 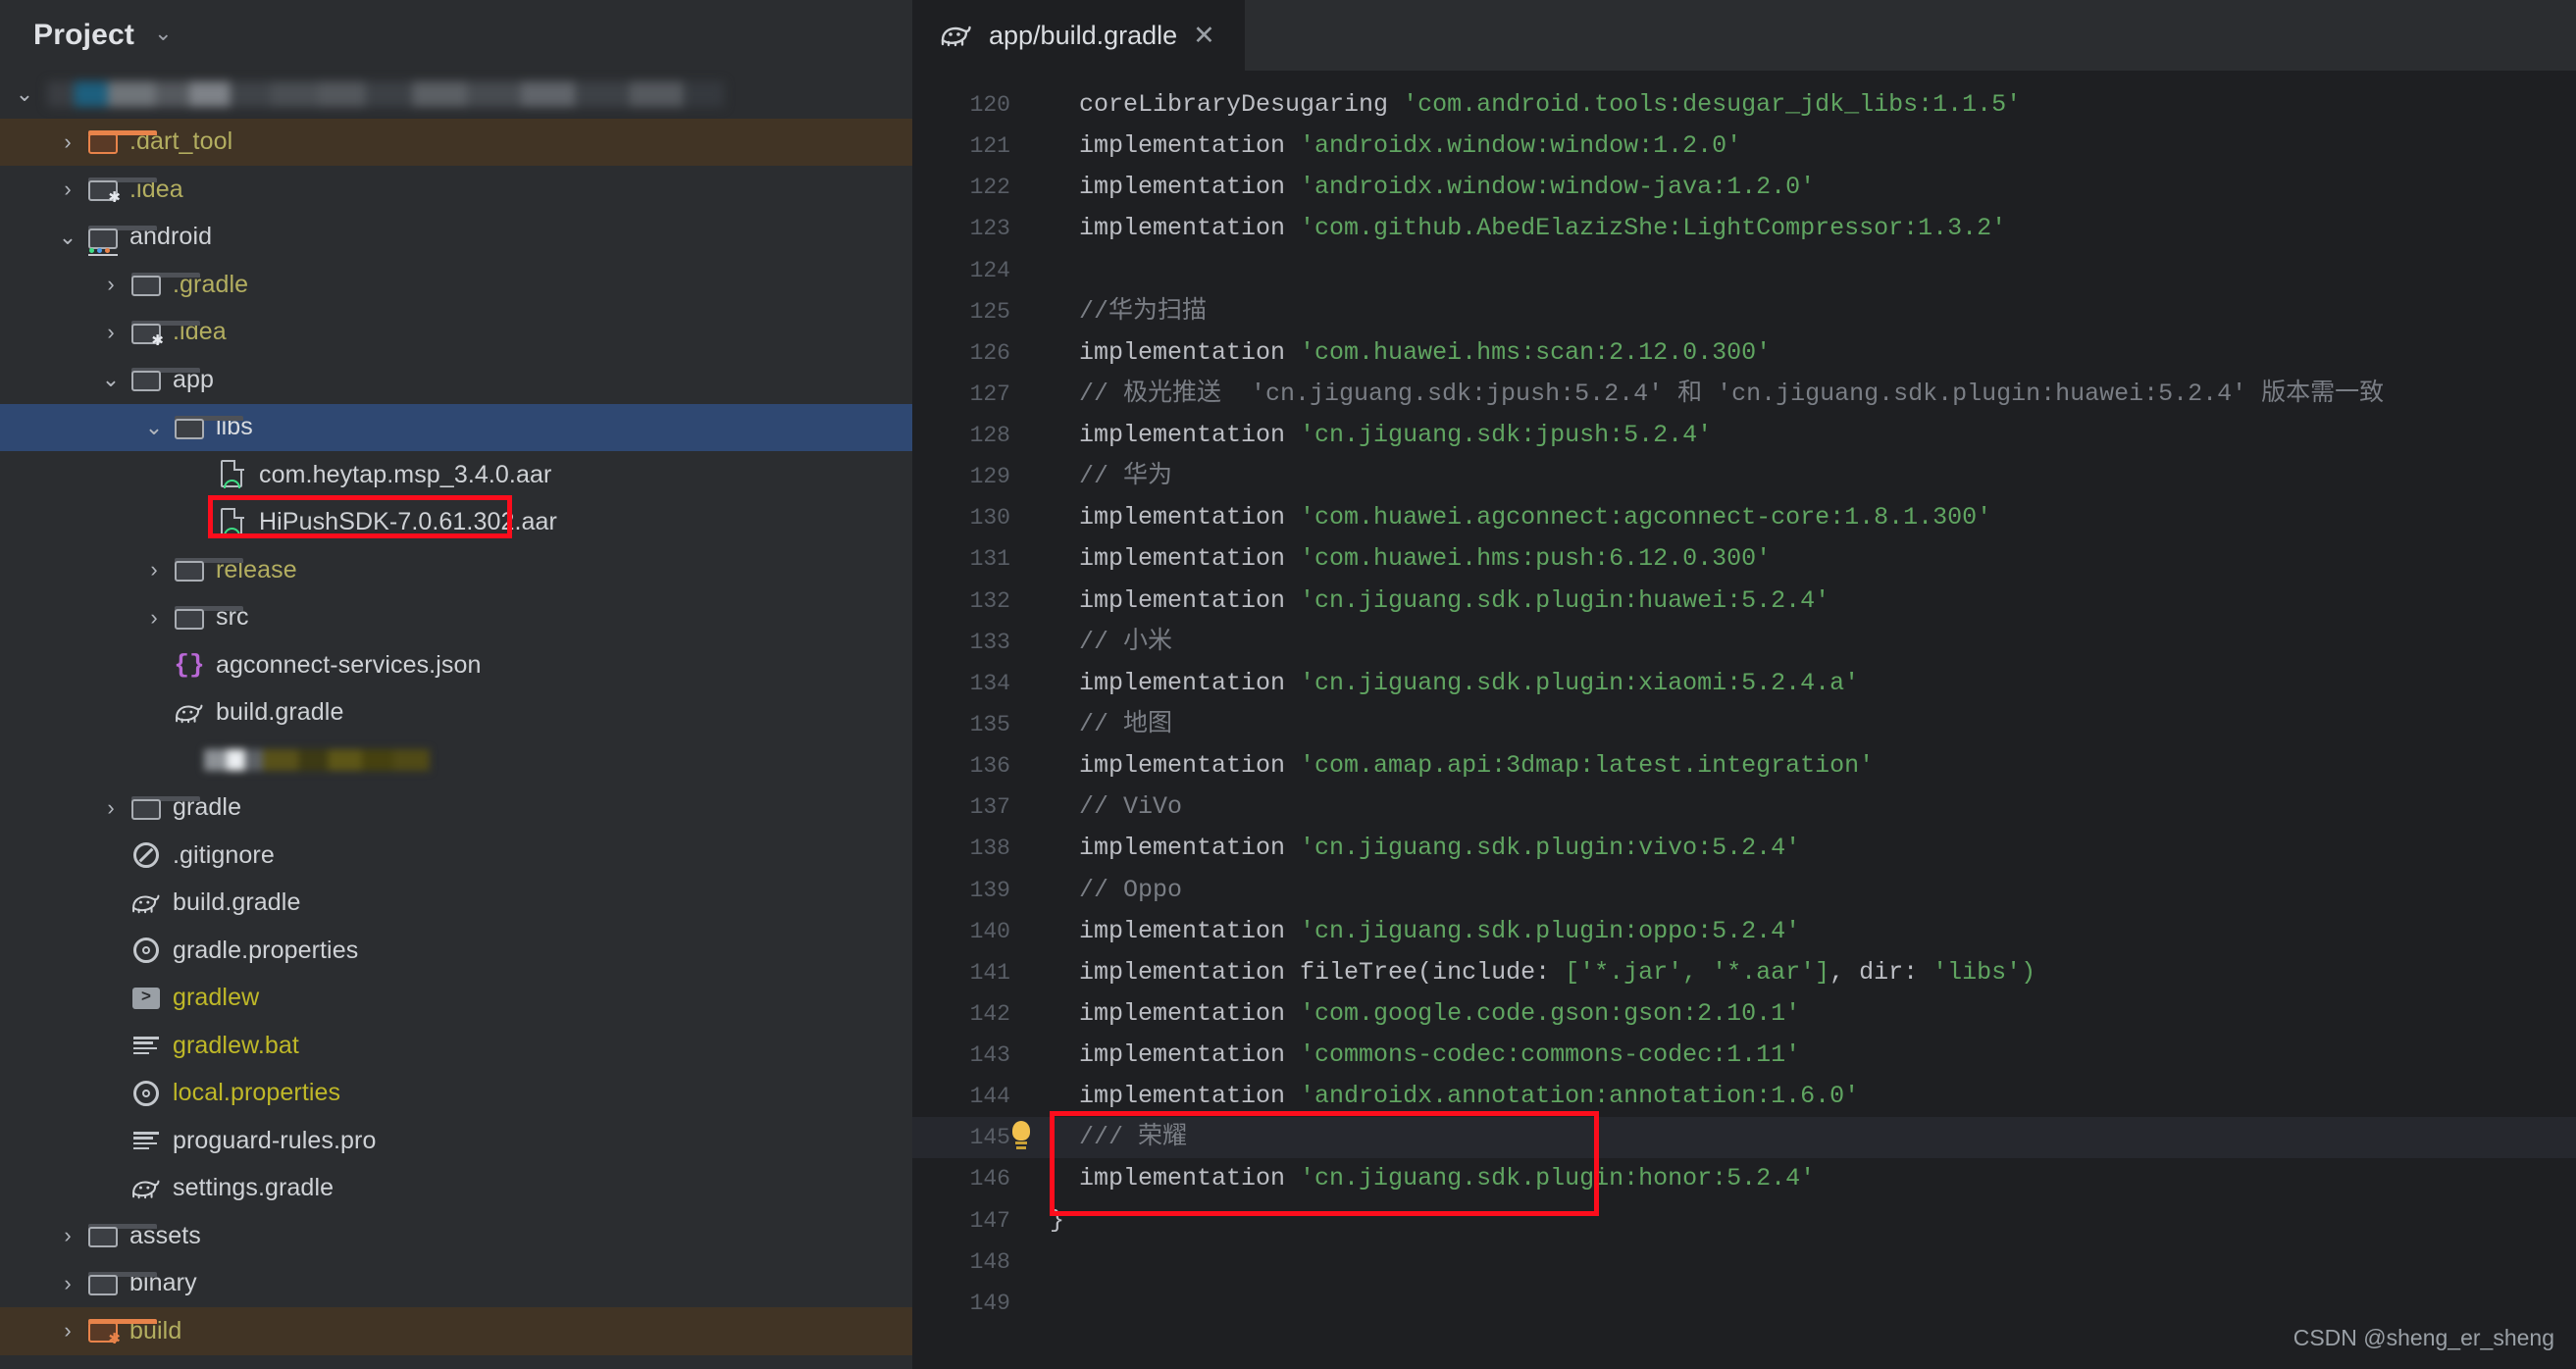 What do you see at coordinates (1204, 35) in the screenshot?
I see `close-icon: ✕` at bounding box center [1204, 35].